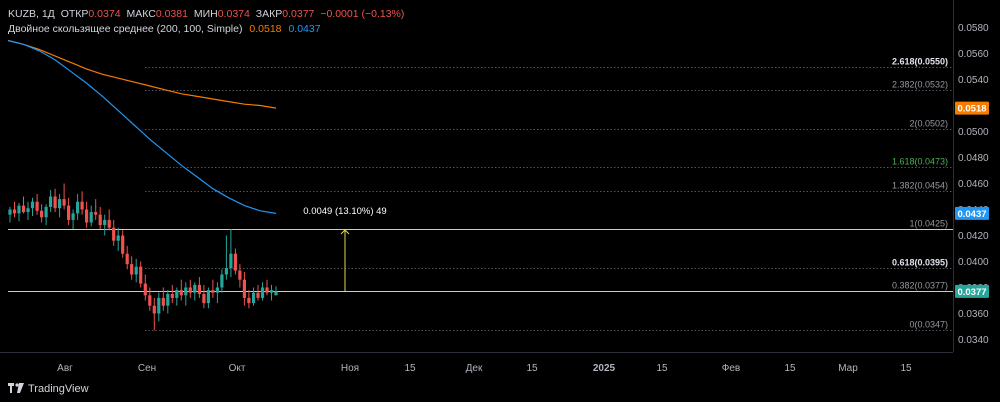 Image resolution: width=1000 pixels, height=402 pixels. I want to click on price-tag-label: 0.0377, so click(971, 292).